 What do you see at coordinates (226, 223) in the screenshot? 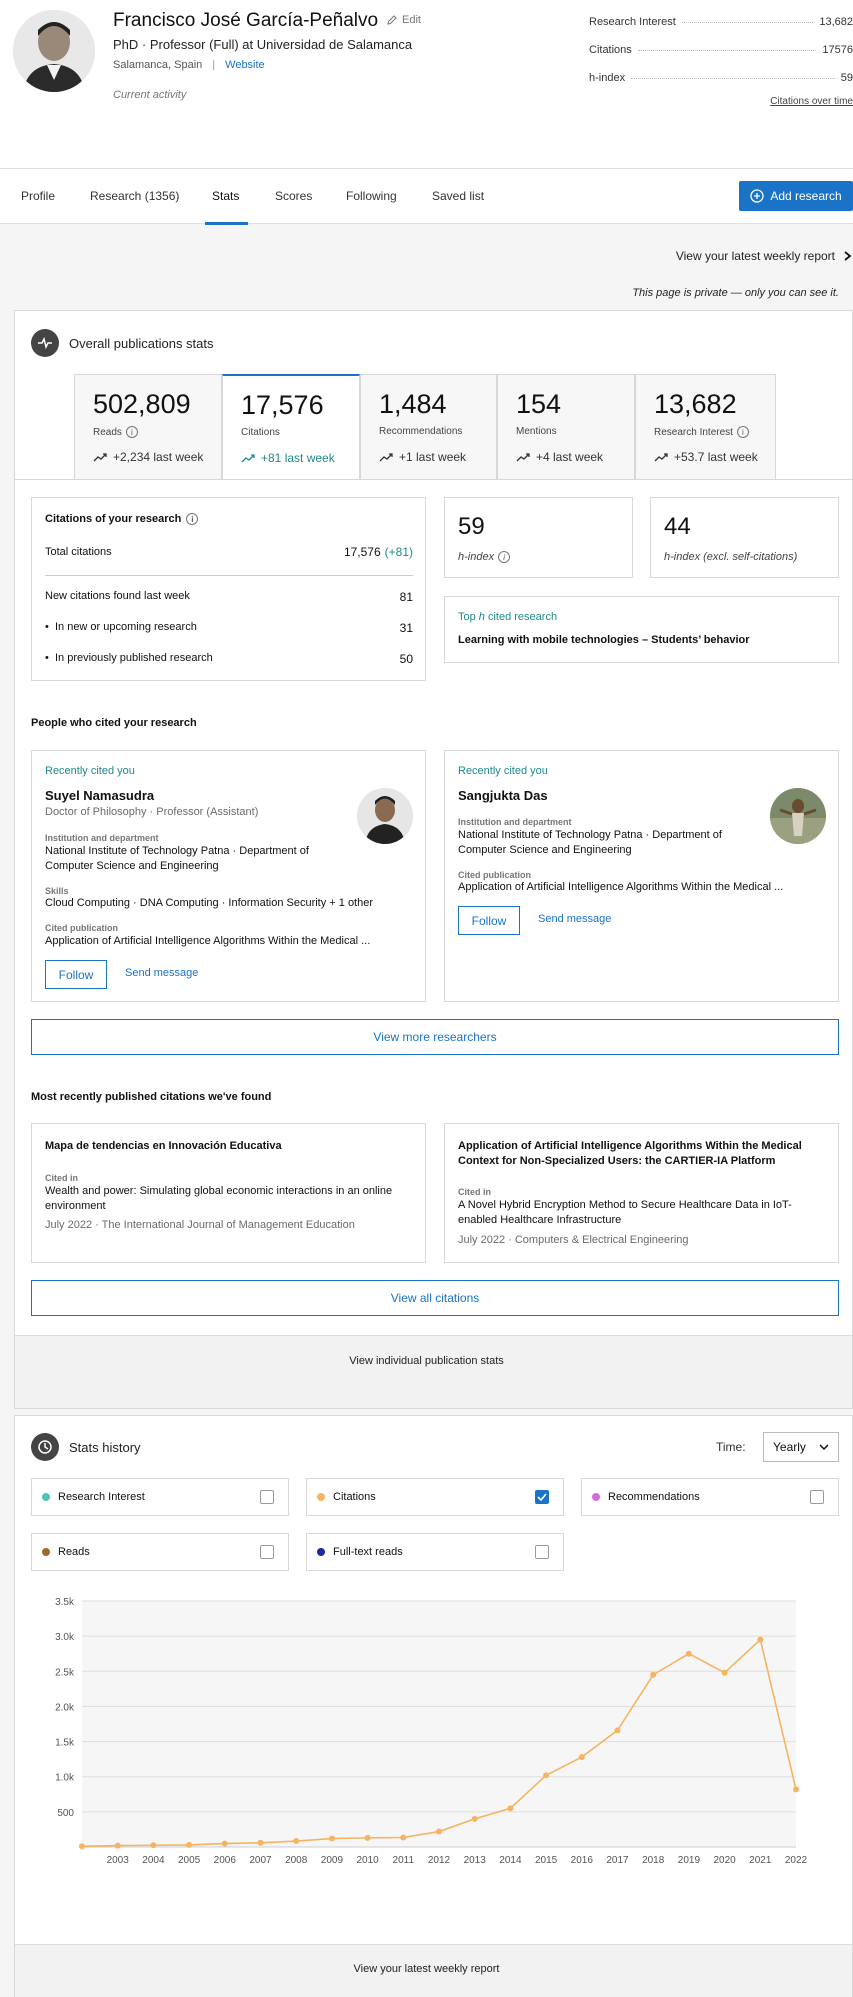
I see `active-tab-indicator` at bounding box center [226, 223].